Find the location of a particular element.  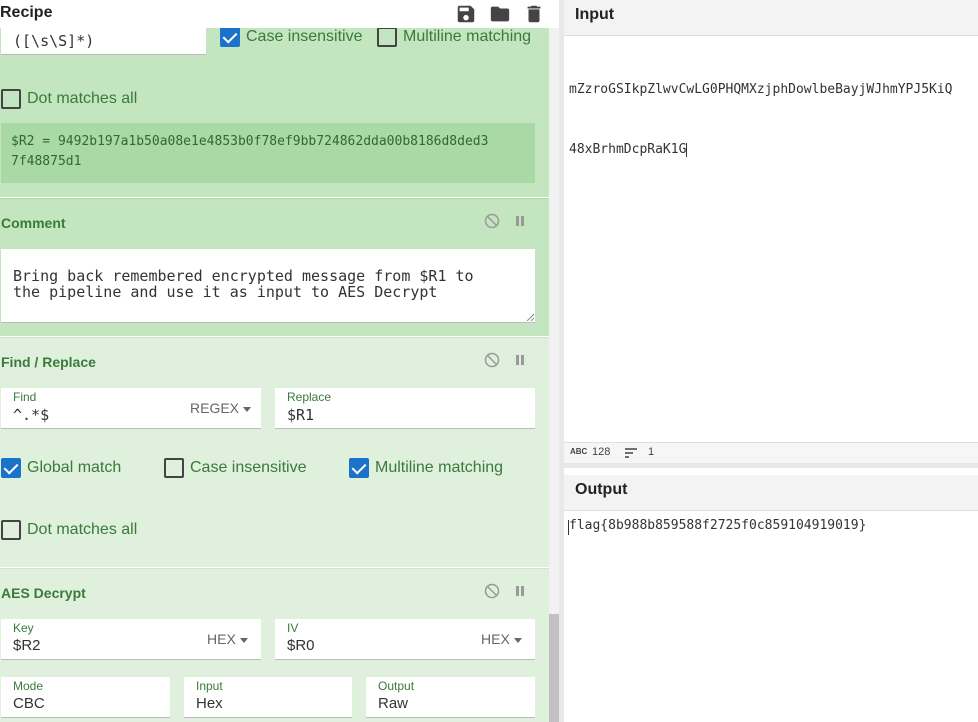

iv-value: $R0 is located at coordinates (301, 645).